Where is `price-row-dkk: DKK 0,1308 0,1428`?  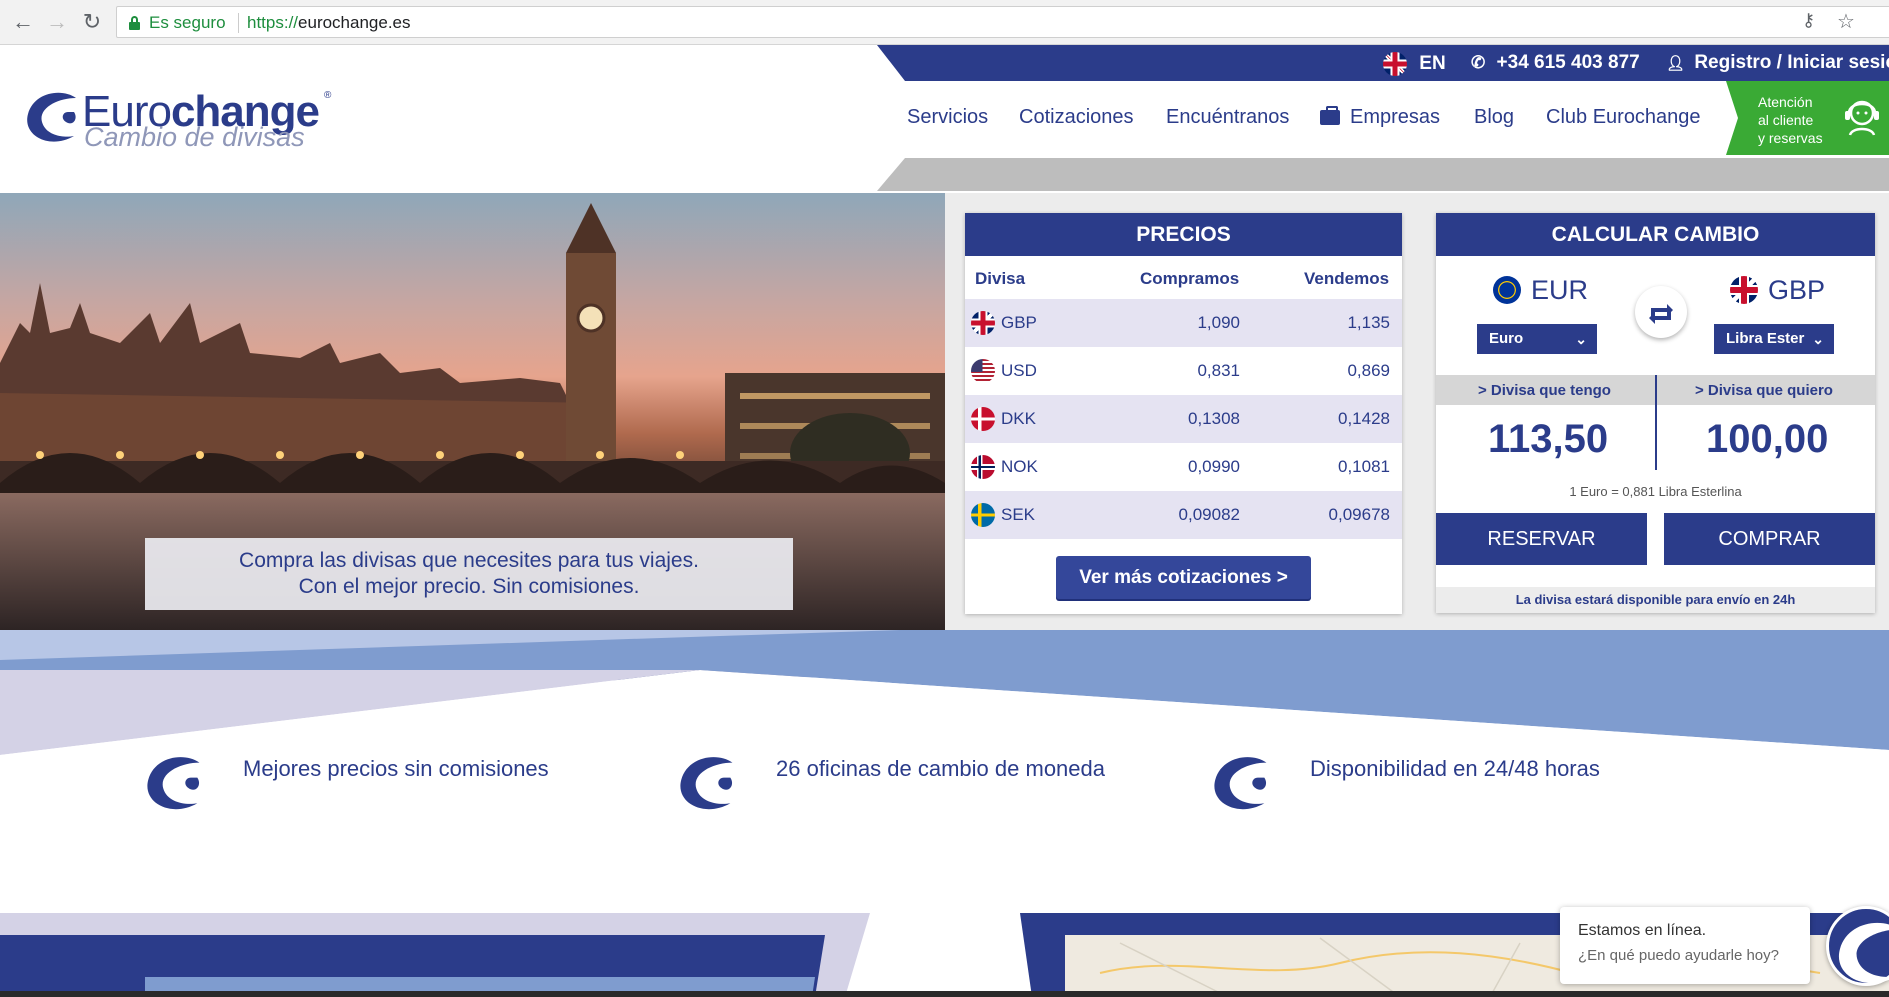
price-row-dkk: DKK 0,1308 0,1428 is located at coordinates (1183, 419).